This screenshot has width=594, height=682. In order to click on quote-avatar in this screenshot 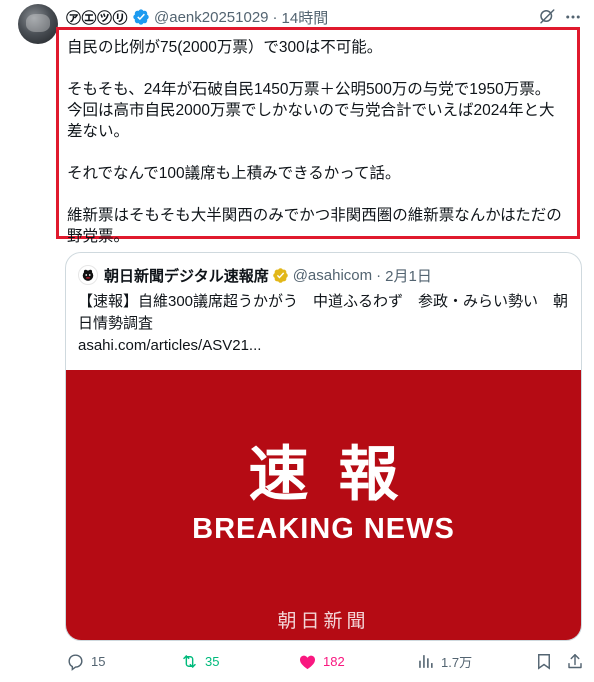, I will do `click(88, 275)`.